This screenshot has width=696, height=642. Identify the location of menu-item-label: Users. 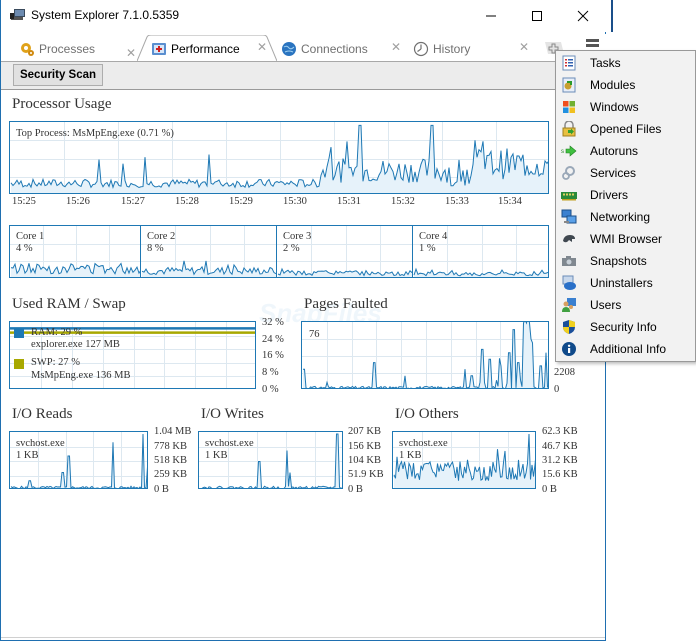
(606, 305).